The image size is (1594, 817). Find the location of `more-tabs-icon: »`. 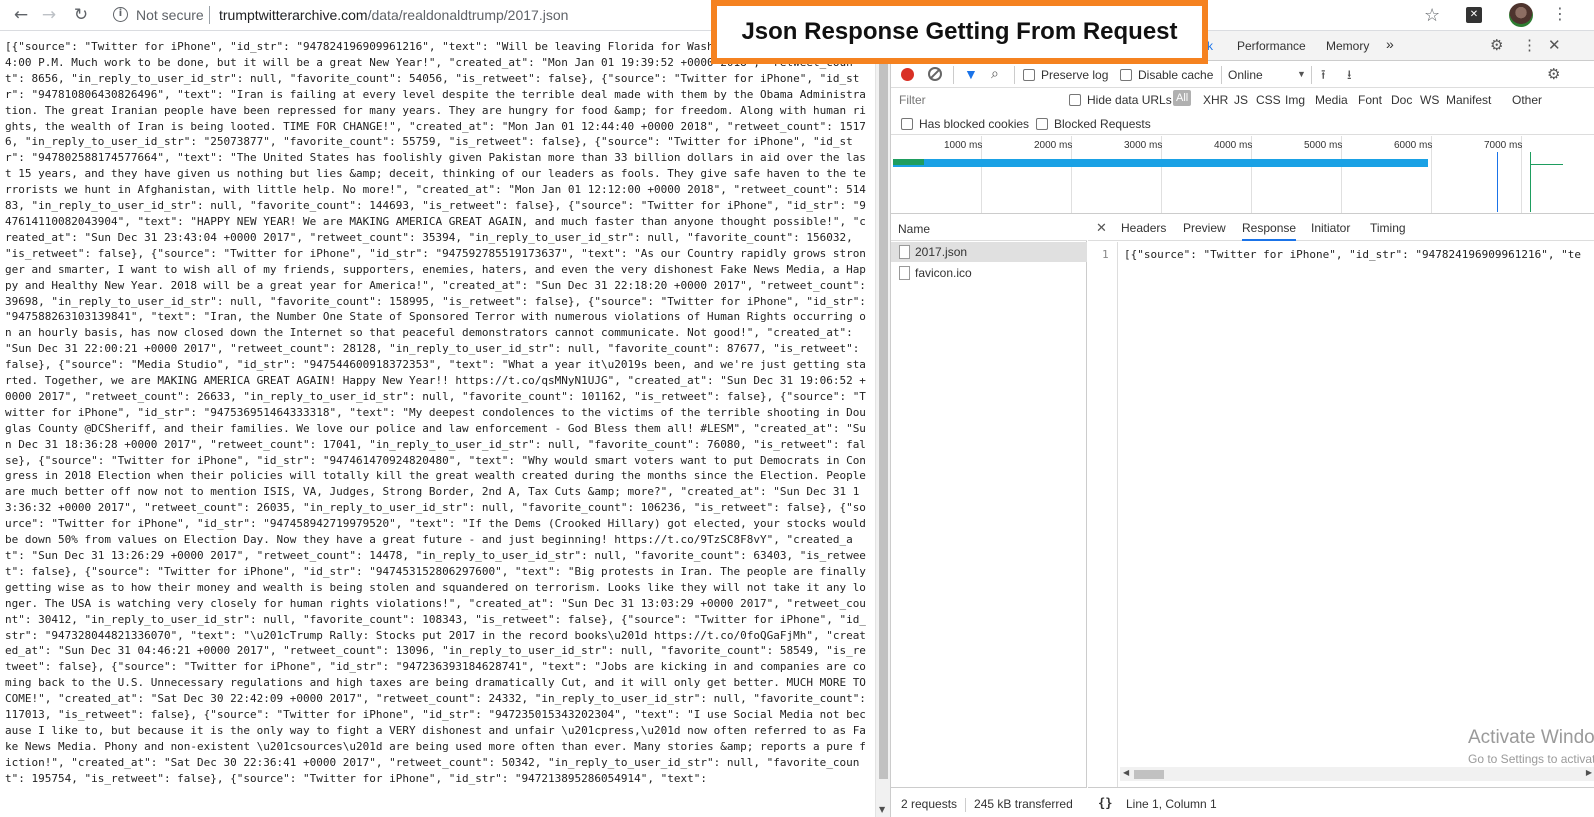

more-tabs-icon: » is located at coordinates (1390, 44).